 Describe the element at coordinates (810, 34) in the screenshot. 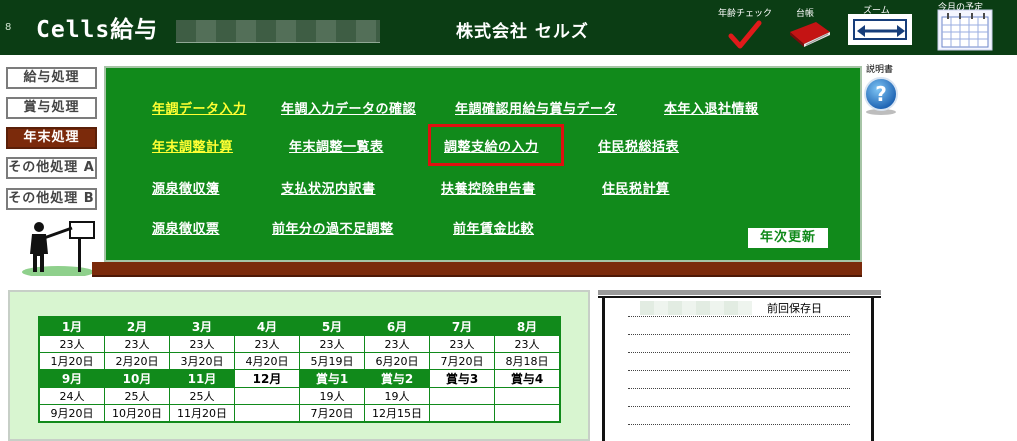

I see `ledger-book-icon` at that location.